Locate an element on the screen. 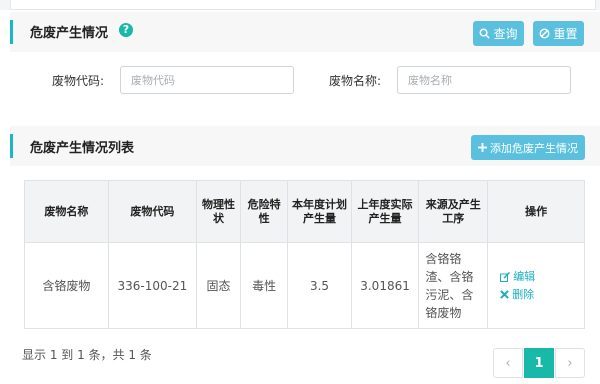 Image resolution: width=600 pixels, height=384 pixels. column-header: 操作 is located at coordinates (536, 211).